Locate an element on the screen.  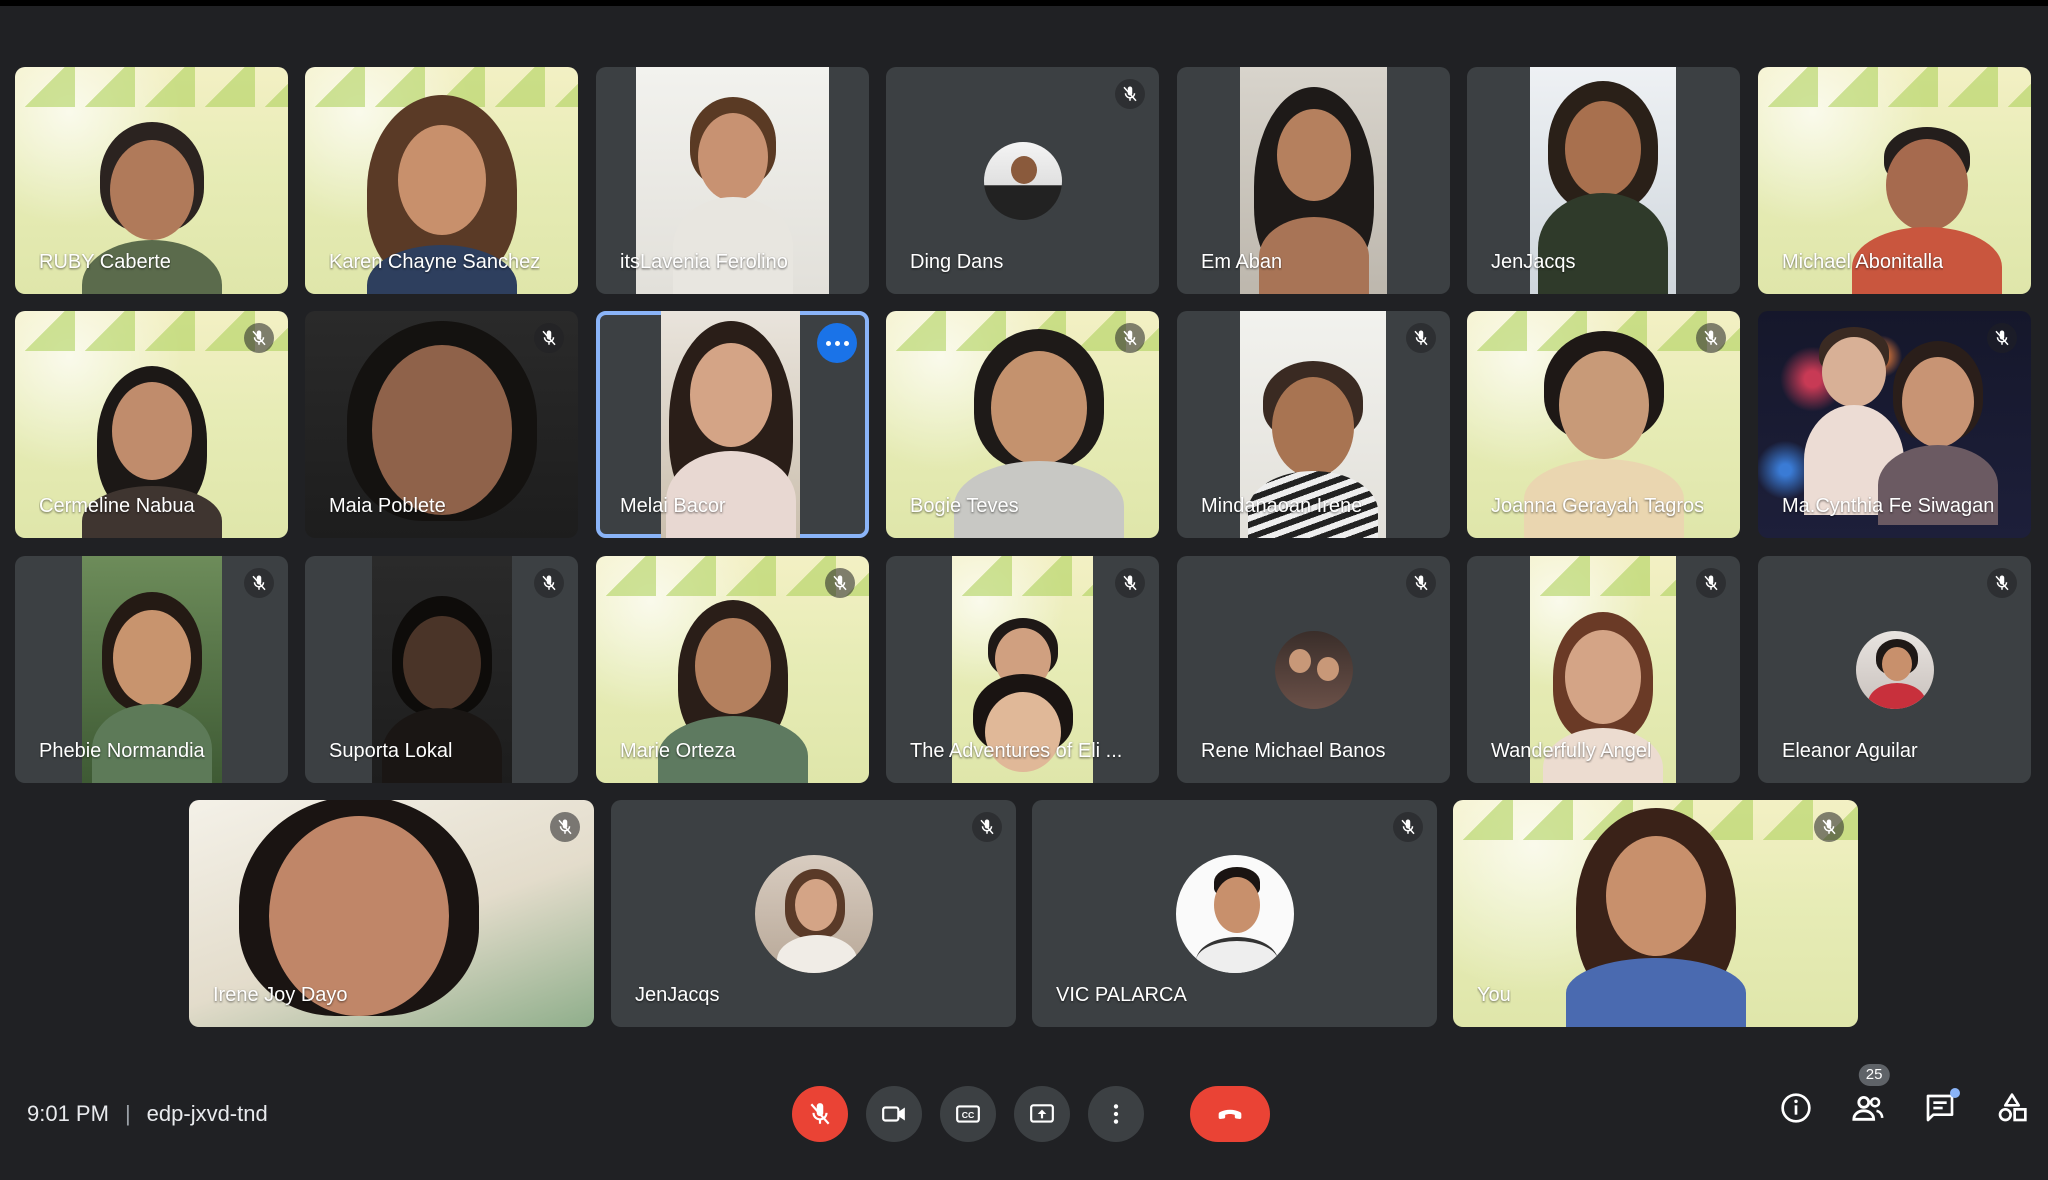
participant-tile: Eleanor Aguilar is located at coordinates (1894, 669).